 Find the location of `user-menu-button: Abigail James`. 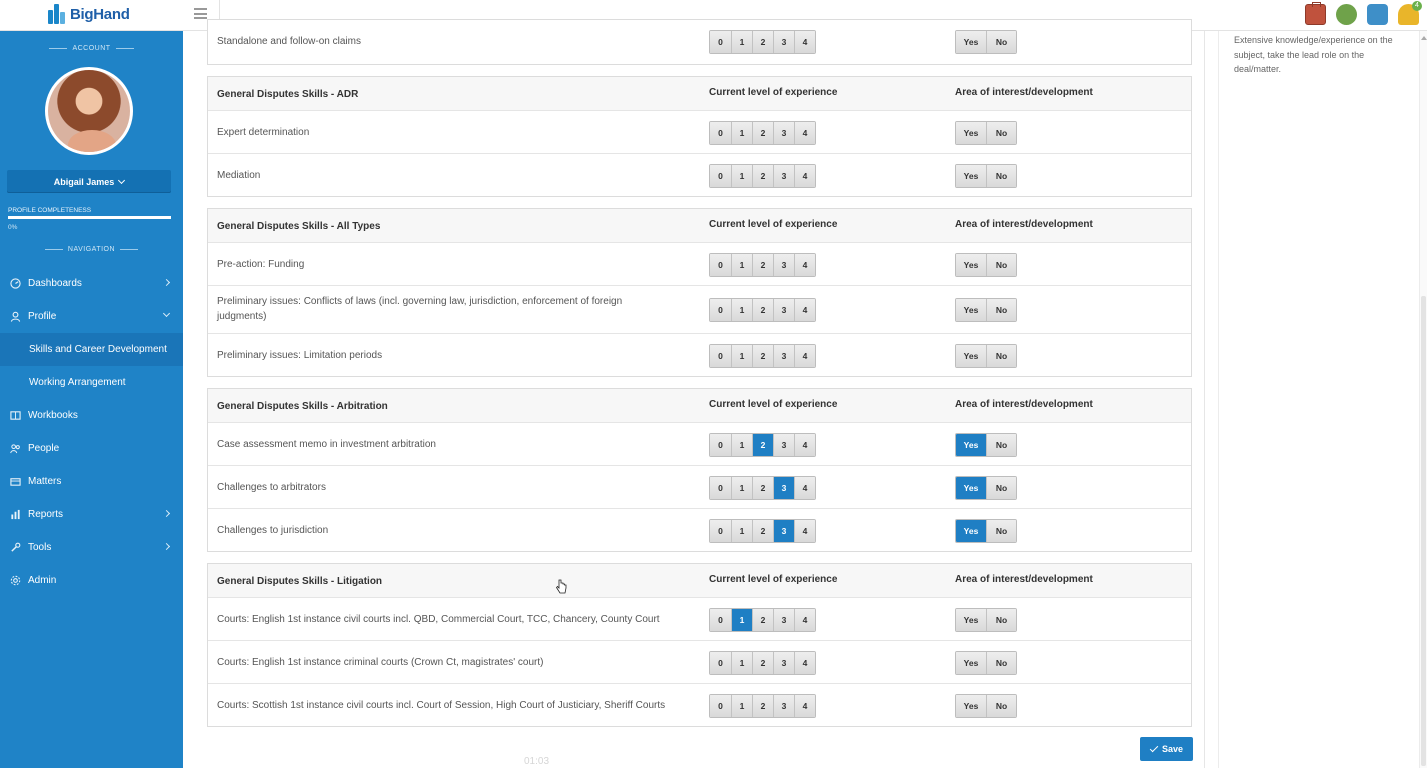

user-menu-button: Abigail James is located at coordinates (89, 181).